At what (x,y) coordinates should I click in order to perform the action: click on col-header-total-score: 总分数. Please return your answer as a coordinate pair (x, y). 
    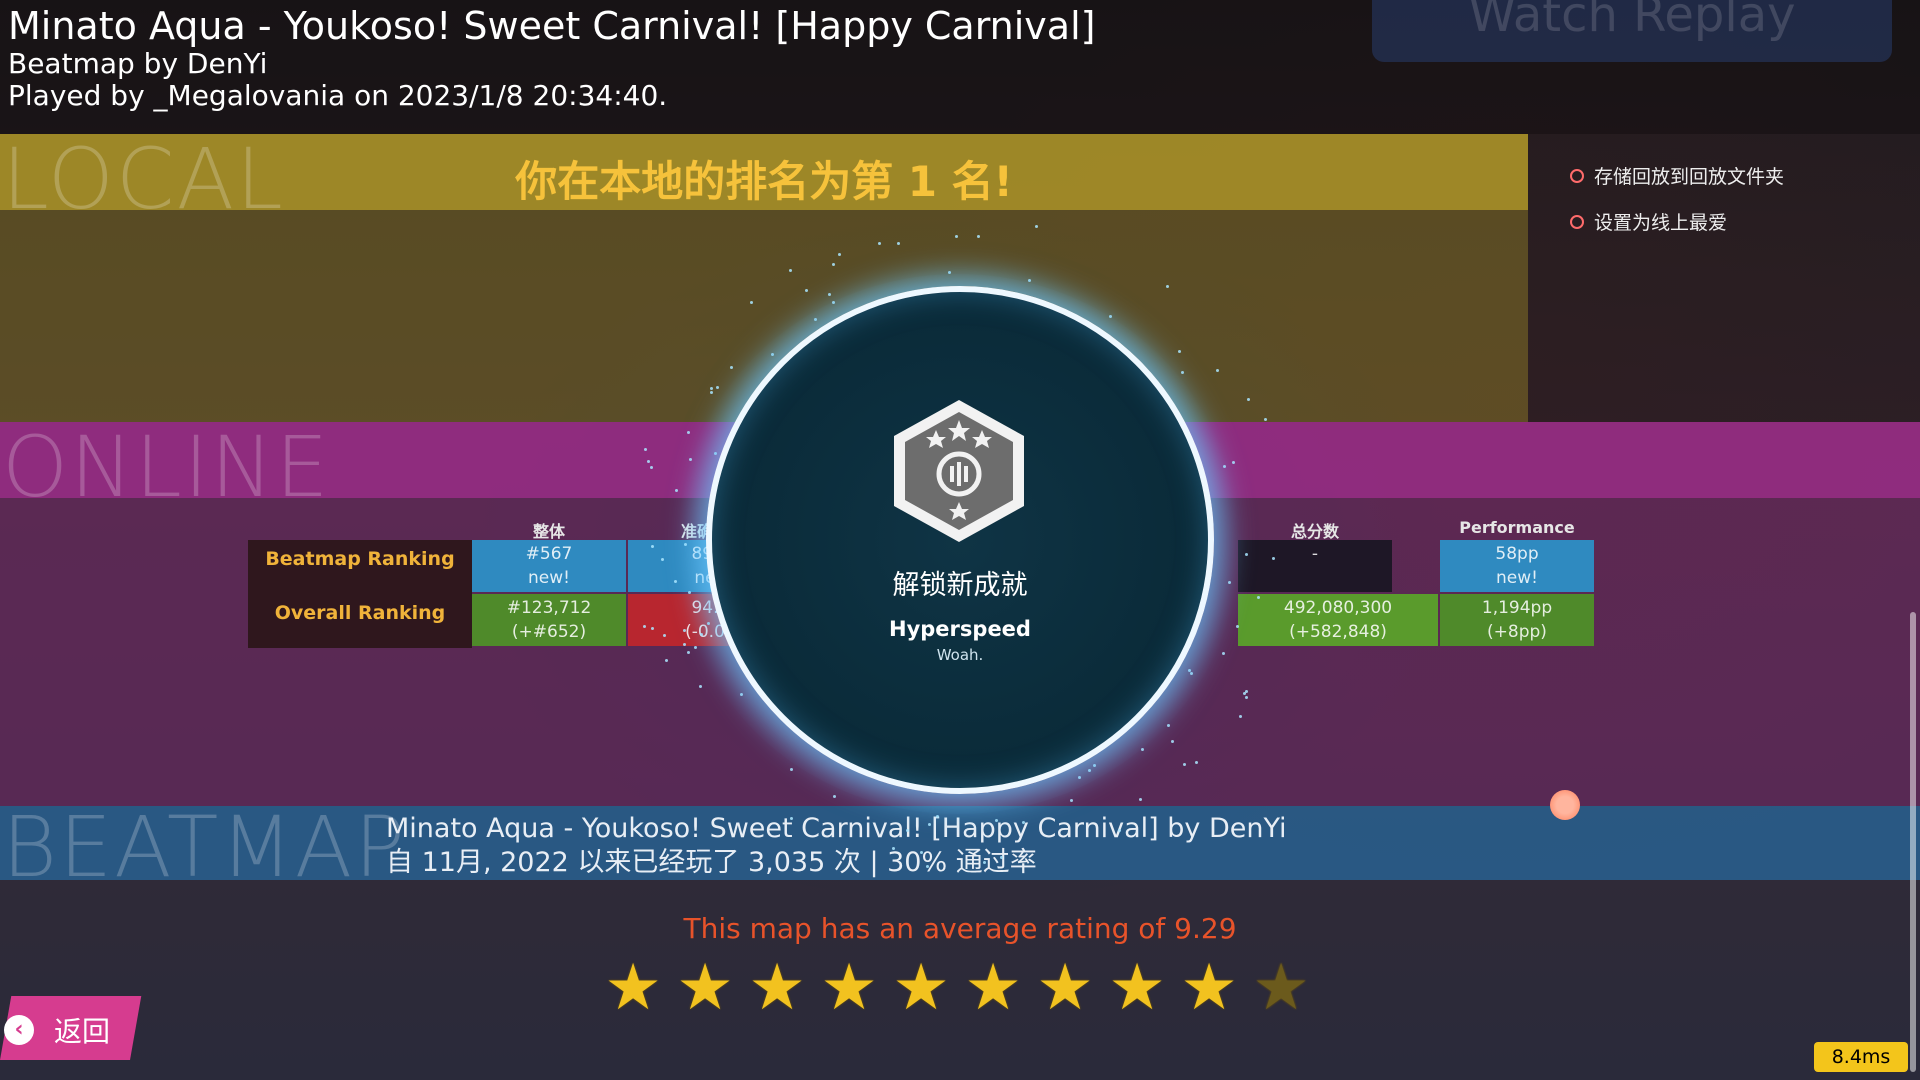
    Looking at the image, I should click on (1314, 531).